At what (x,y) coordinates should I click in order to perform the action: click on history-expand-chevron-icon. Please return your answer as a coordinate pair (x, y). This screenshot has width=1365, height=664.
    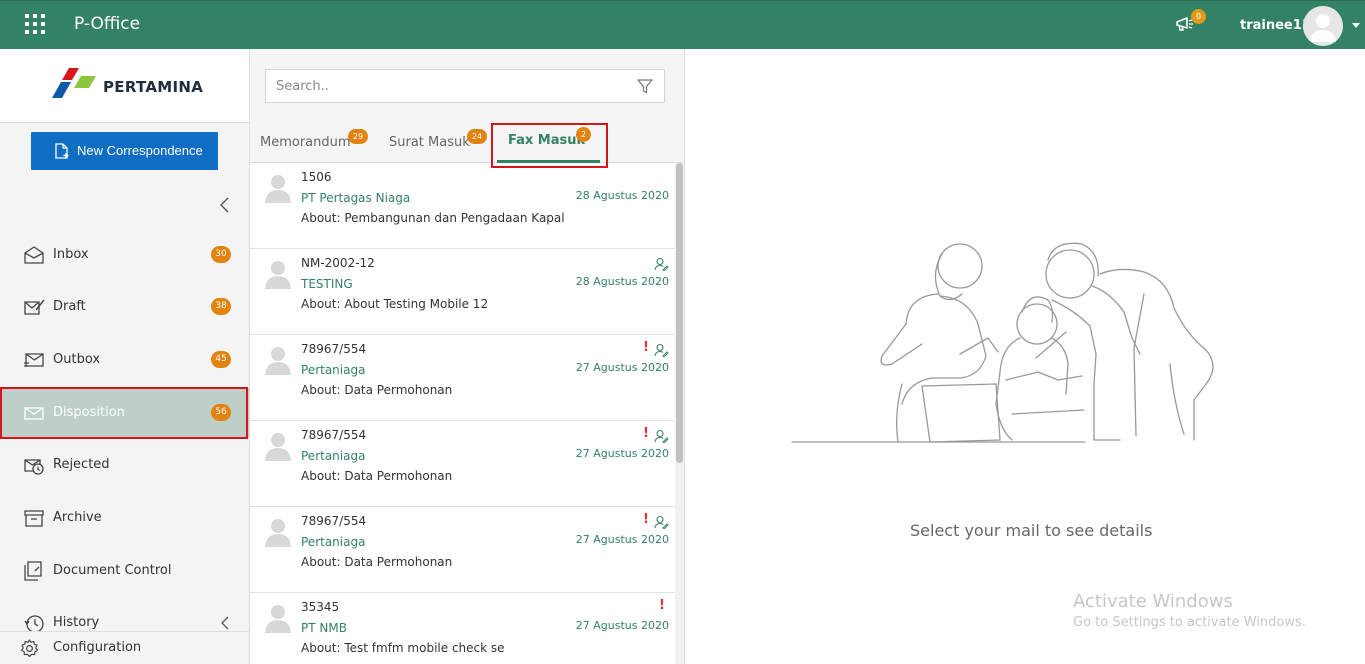
    Looking at the image, I should click on (225, 623).